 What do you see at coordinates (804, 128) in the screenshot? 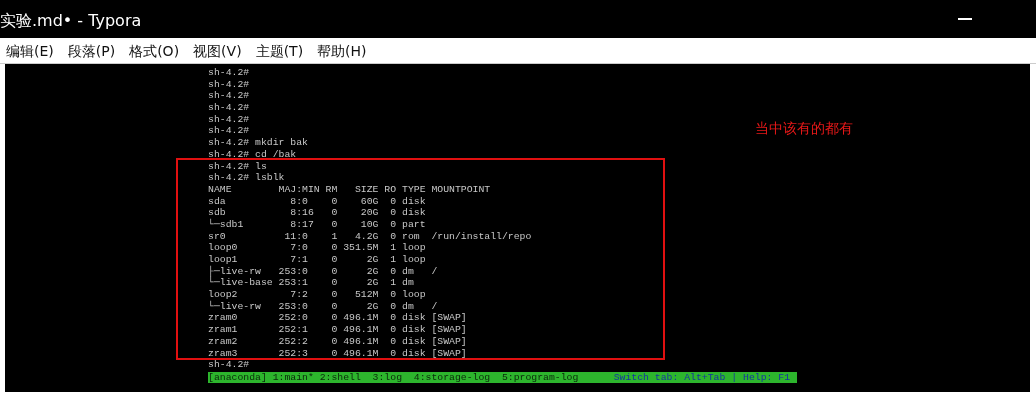
I see `annotation-text: 当中该有的都有` at bounding box center [804, 128].